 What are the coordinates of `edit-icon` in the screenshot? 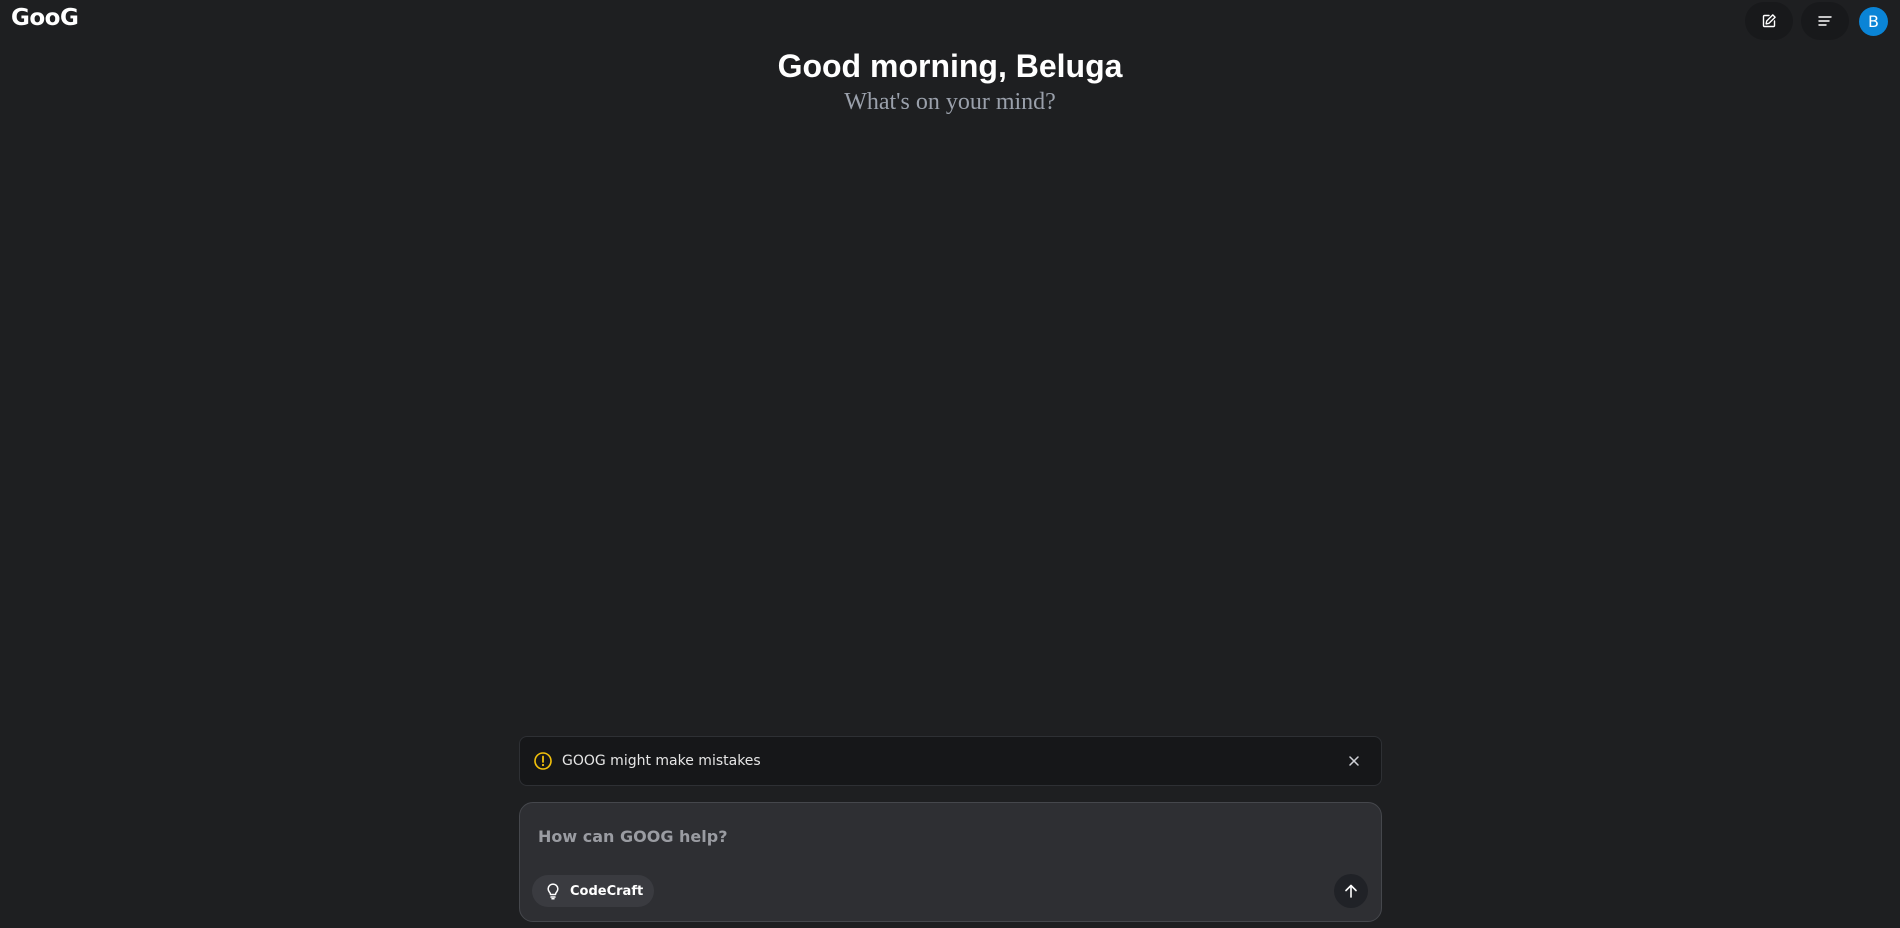 It's located at (1769, 21).